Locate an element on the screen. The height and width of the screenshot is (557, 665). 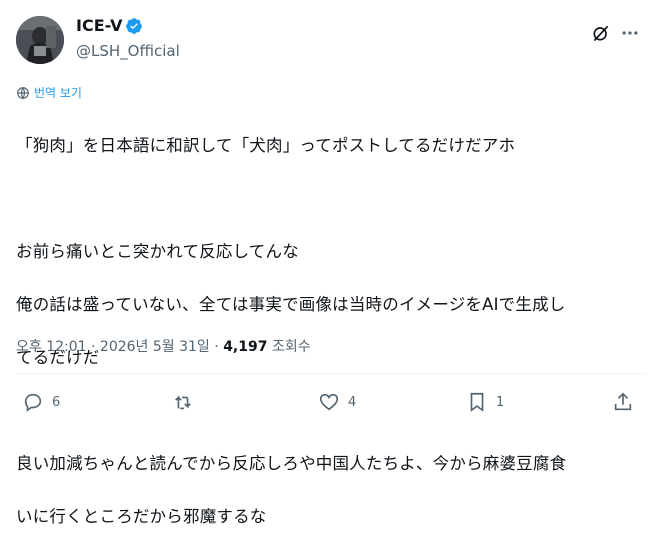
translate-link: 번역 보기 is located at coordinates (49, 92).